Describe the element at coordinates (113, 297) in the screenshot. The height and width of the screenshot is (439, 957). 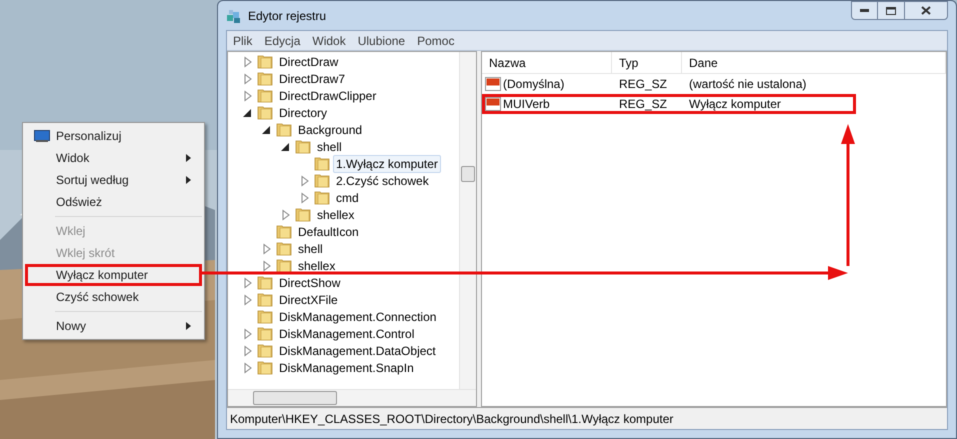
I see `menu-item: Czyść schowek` at that location.